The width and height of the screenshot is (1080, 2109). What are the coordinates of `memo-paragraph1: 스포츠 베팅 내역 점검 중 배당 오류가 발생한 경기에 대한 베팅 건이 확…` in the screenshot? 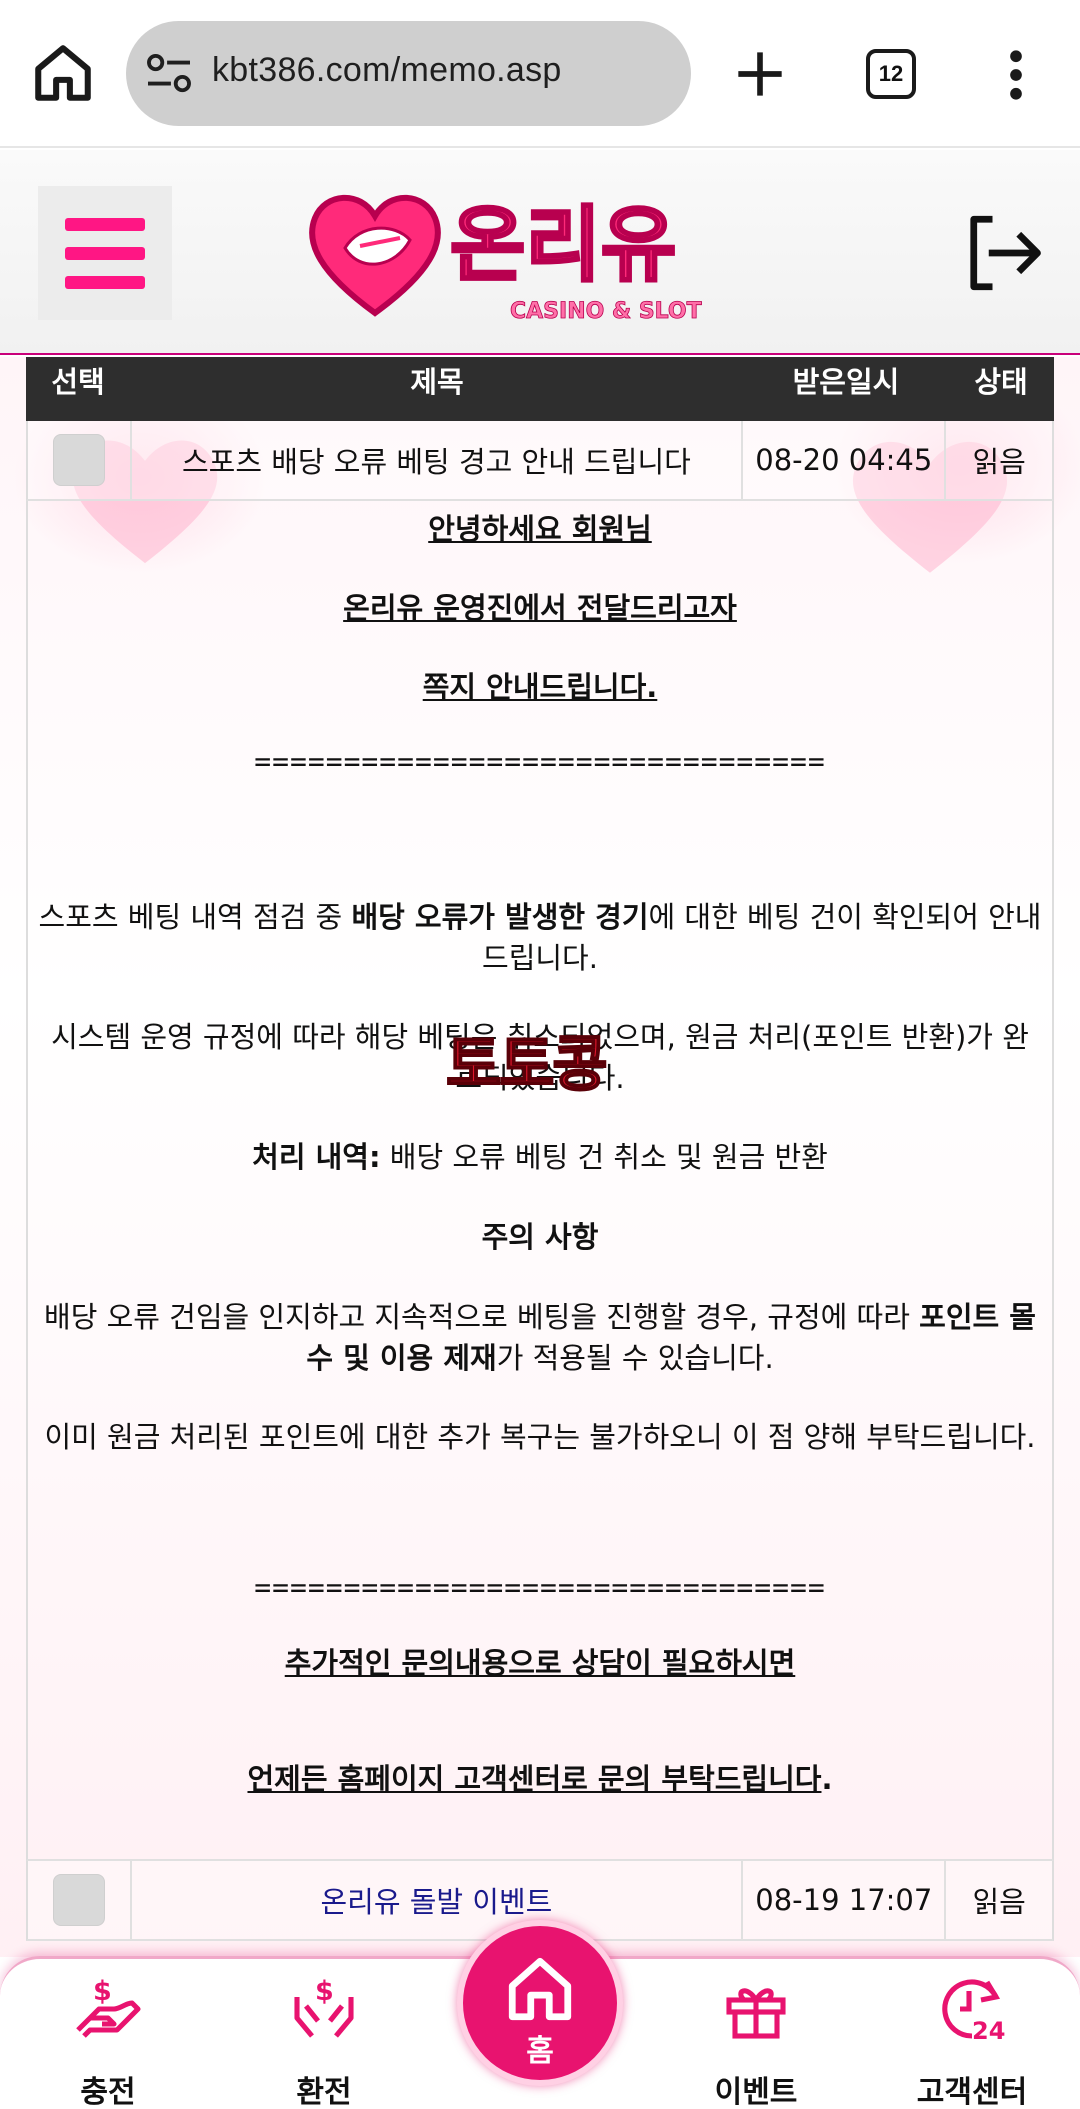 It's located at (540, 937).